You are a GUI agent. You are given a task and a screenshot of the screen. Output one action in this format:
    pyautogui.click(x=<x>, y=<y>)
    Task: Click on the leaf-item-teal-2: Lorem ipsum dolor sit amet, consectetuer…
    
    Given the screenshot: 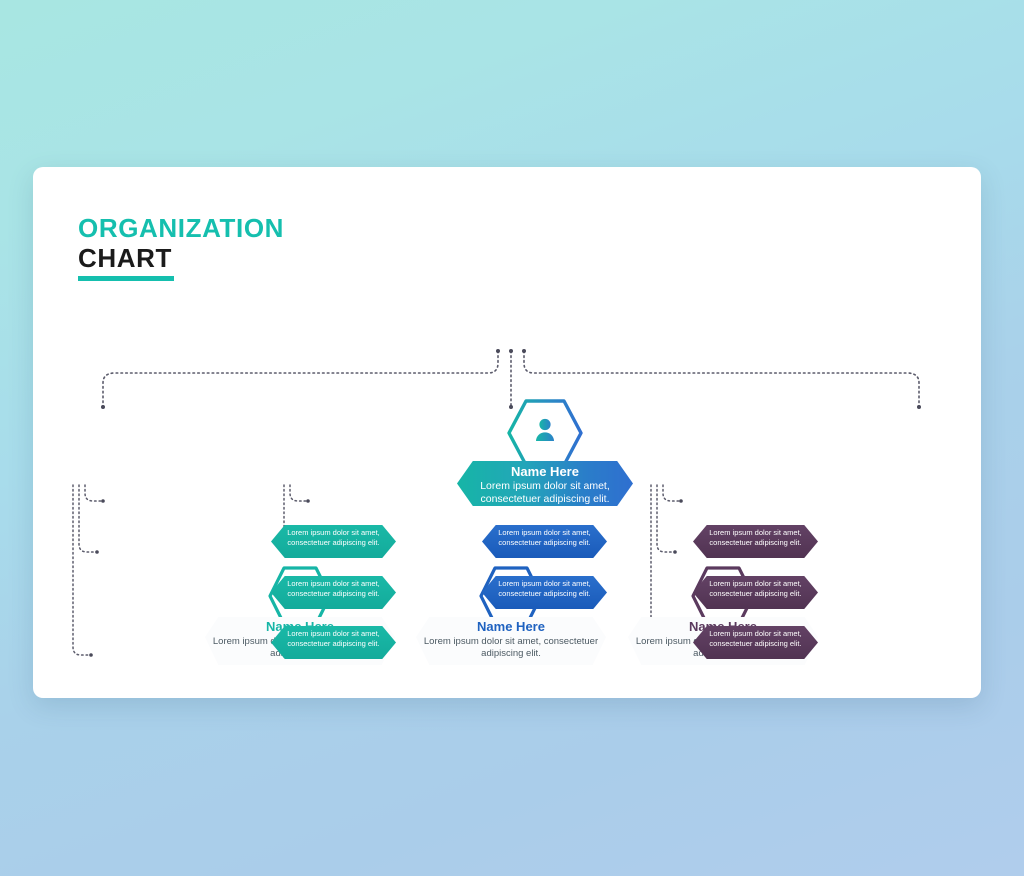 What is the action you would take?
    pyautogui.click(x=333, y=592)
    